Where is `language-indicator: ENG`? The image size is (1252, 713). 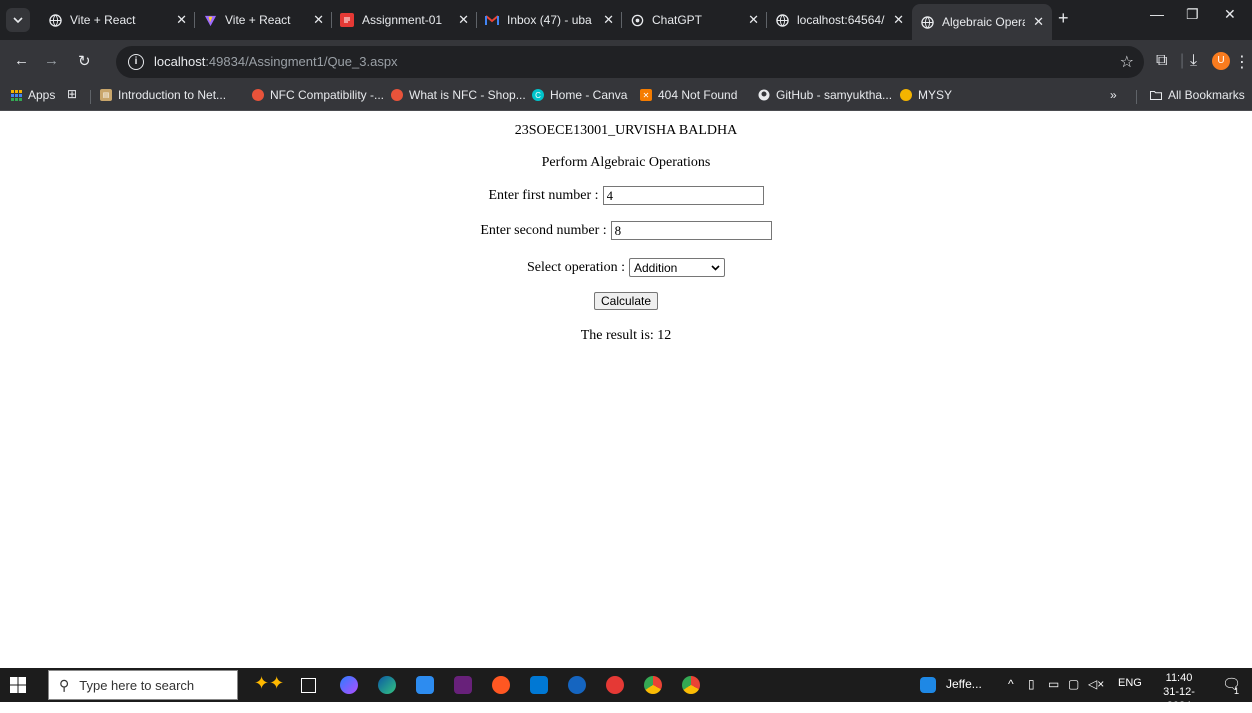 language-indicator: ENG is located at coordinates (1130, 683).